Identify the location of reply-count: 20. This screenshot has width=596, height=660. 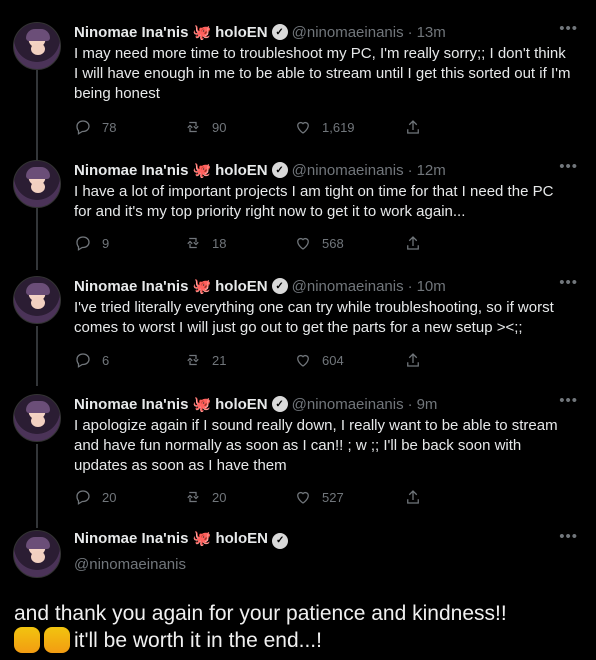
(109, 497).